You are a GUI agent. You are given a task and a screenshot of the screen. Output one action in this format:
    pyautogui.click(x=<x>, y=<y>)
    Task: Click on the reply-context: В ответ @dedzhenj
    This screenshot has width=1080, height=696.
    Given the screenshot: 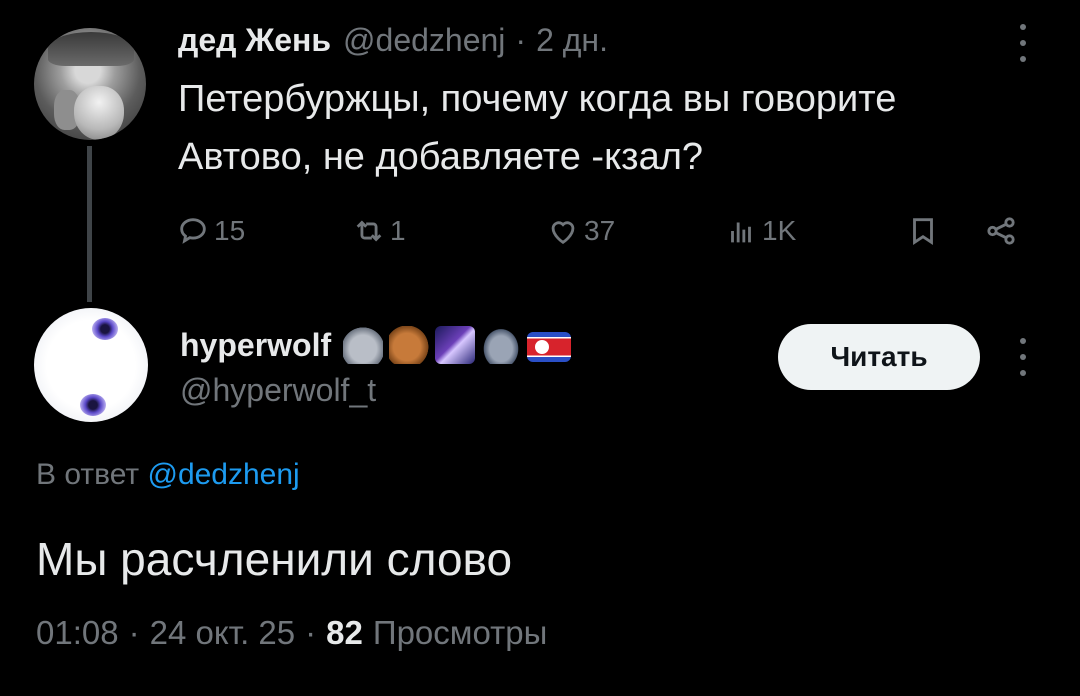 What is the action you would take?
    pyautogui.click(x=168, y=475)
    